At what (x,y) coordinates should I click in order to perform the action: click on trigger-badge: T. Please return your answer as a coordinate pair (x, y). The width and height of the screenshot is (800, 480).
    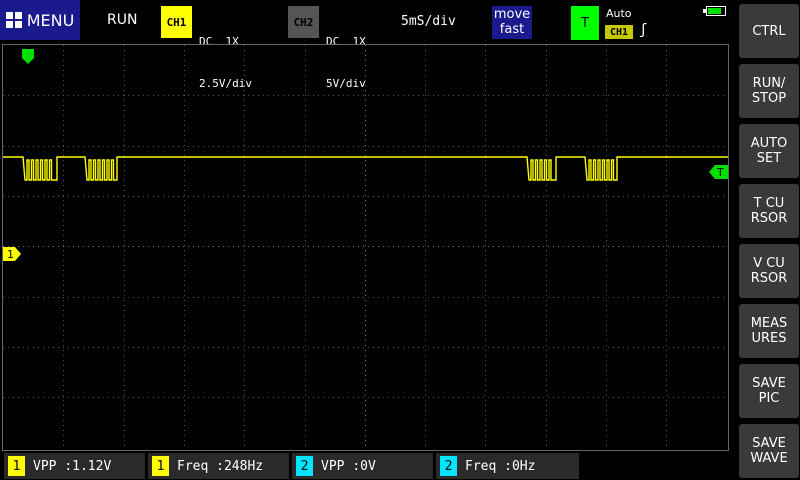
    Looking at the image, I should click on (585, 23).